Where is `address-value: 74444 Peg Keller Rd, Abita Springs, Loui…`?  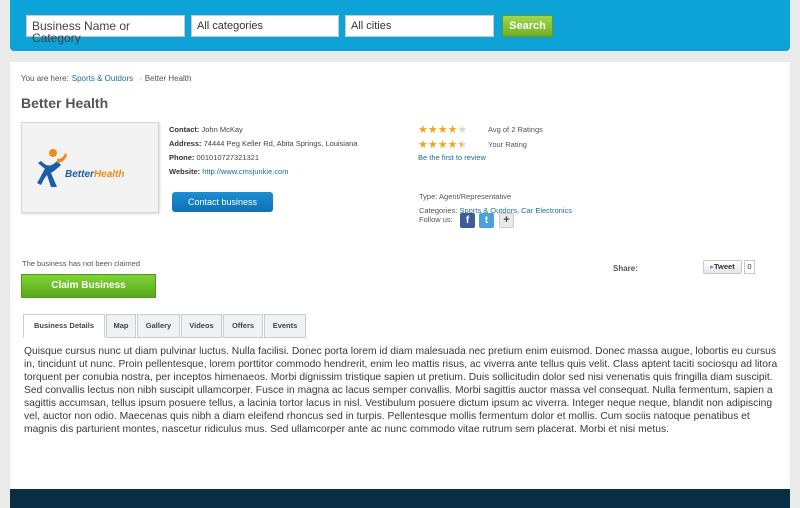 address-value: 74444 Peg Keller Rd, Abita Springs, Loui… is located at coordinates (280, 143).